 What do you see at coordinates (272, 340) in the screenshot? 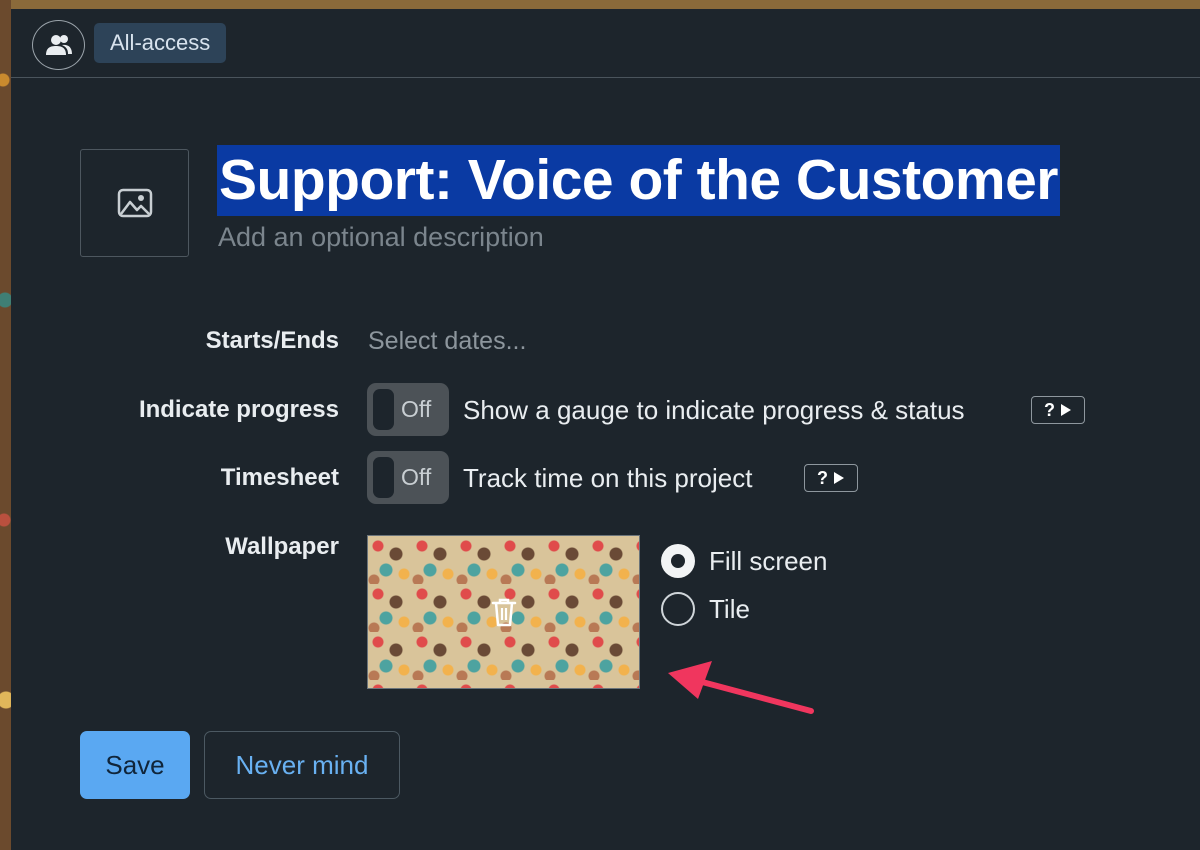
I see `starts-ends-label: Starts/Ends` at bounding box center [272, 340].